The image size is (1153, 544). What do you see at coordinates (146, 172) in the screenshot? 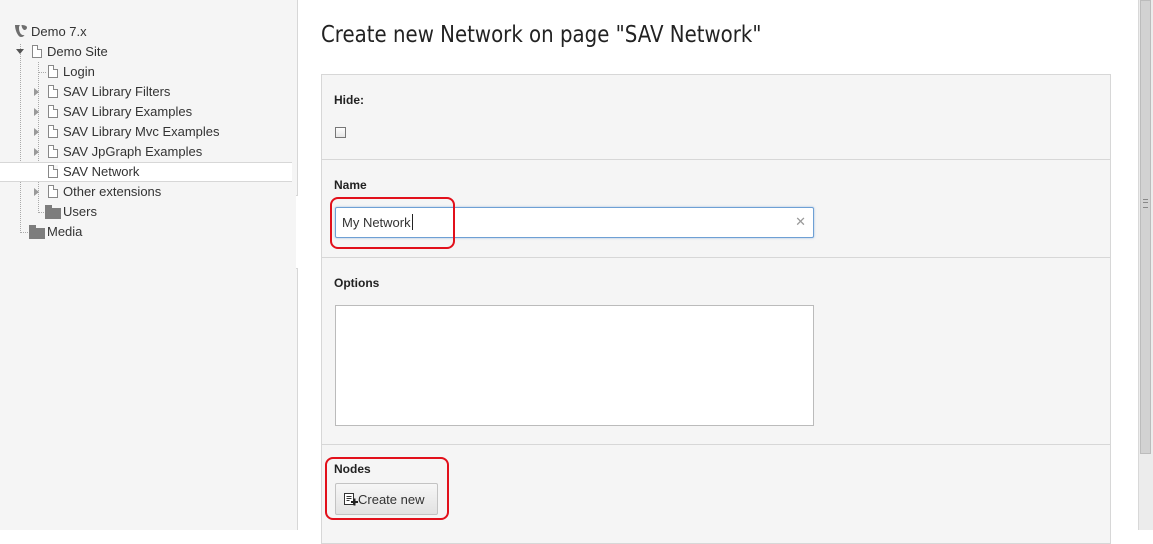
I see `tree-item-sav-network: SAV Network` at bounding box center [146, 172].